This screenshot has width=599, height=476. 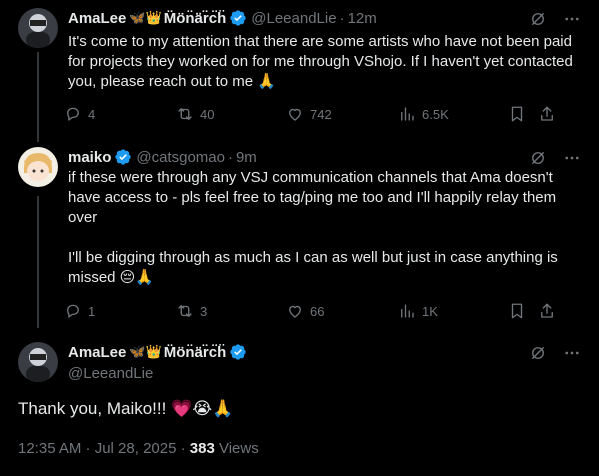 I want to click on tweet-header: AmaLee 🦋👑 M̈ö̈n̈ä̈r̈c̈ḧ @LeeandLie · 12m, so click(x=222, y=18).